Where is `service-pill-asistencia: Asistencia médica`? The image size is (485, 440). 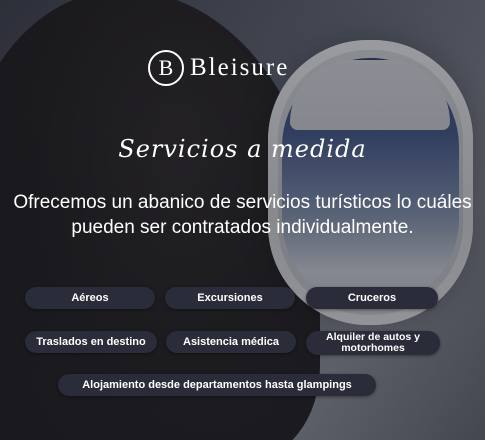
service-pill-asistencia: Asistencia médica is located at coordinates (231, 342).